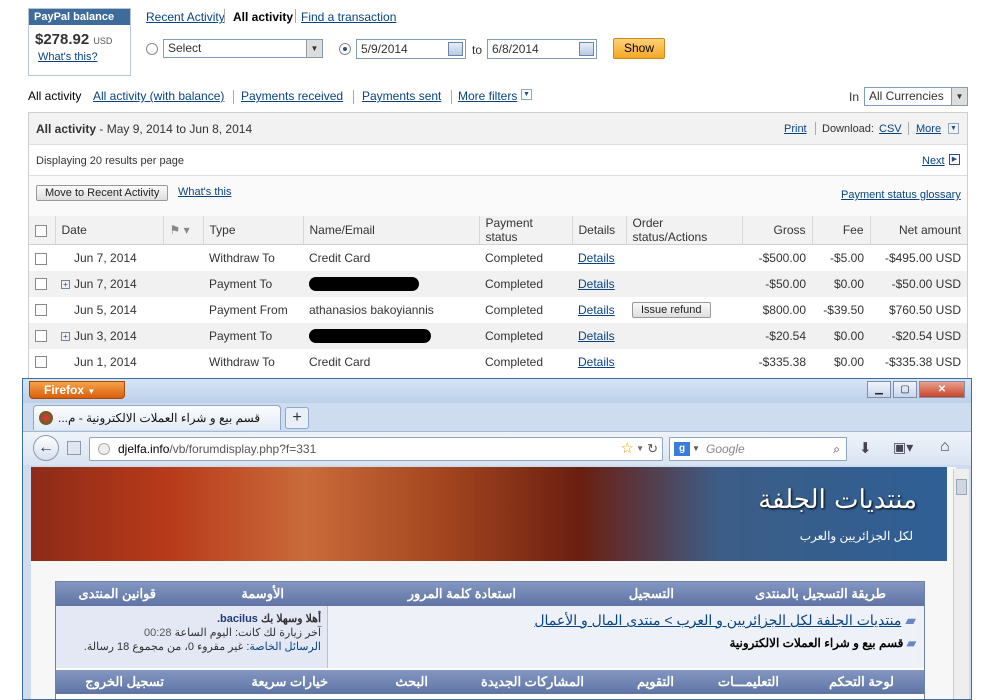 This screenshot has height=700, width=999. Describe the element at coordinates (879, 389) in the screenshot. I see `minimize-icon: ▁` at that location.